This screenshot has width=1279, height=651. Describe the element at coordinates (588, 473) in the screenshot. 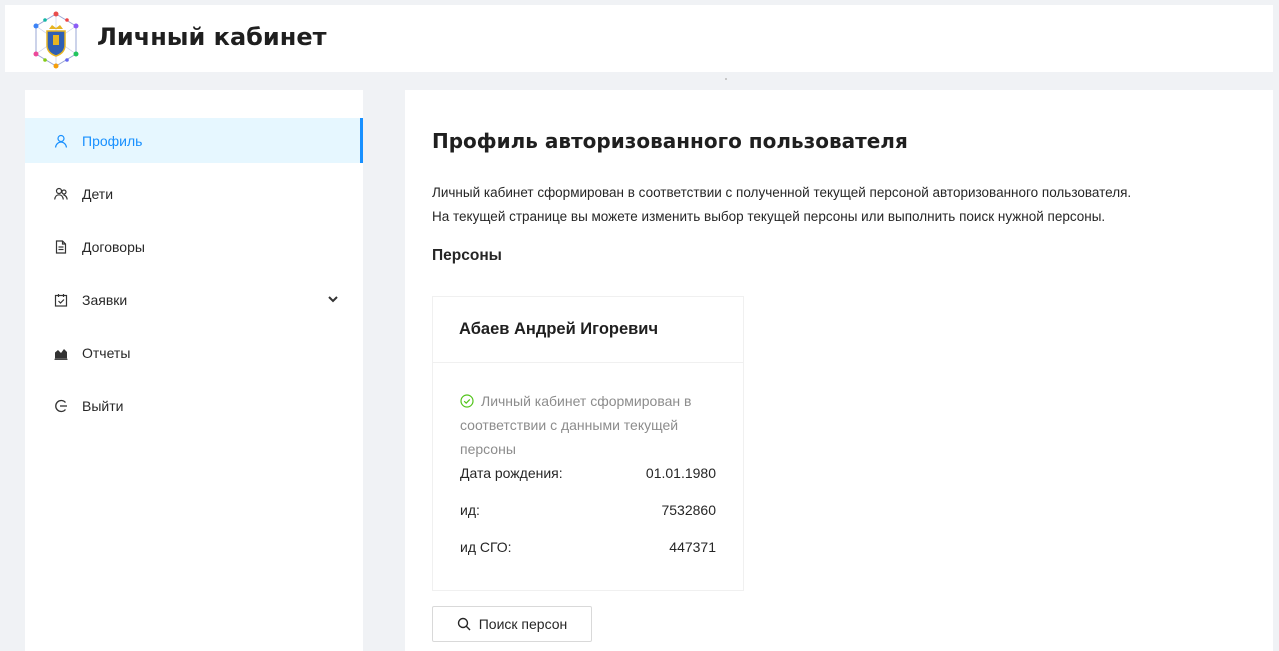

I see `person-field-birthdate: Дата рождения: 01.01.1980` at that location.